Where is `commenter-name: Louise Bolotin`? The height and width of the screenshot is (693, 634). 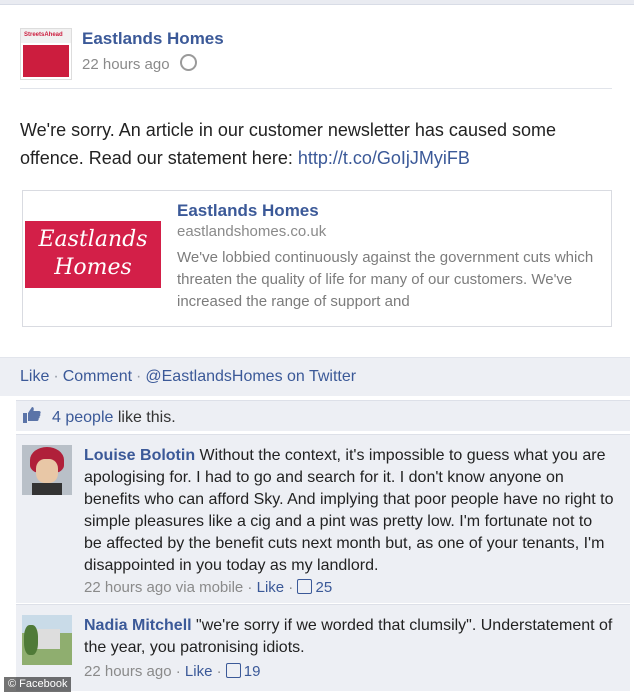
commenter-name: Louise Bolotin is located at coordinates (139, 455).